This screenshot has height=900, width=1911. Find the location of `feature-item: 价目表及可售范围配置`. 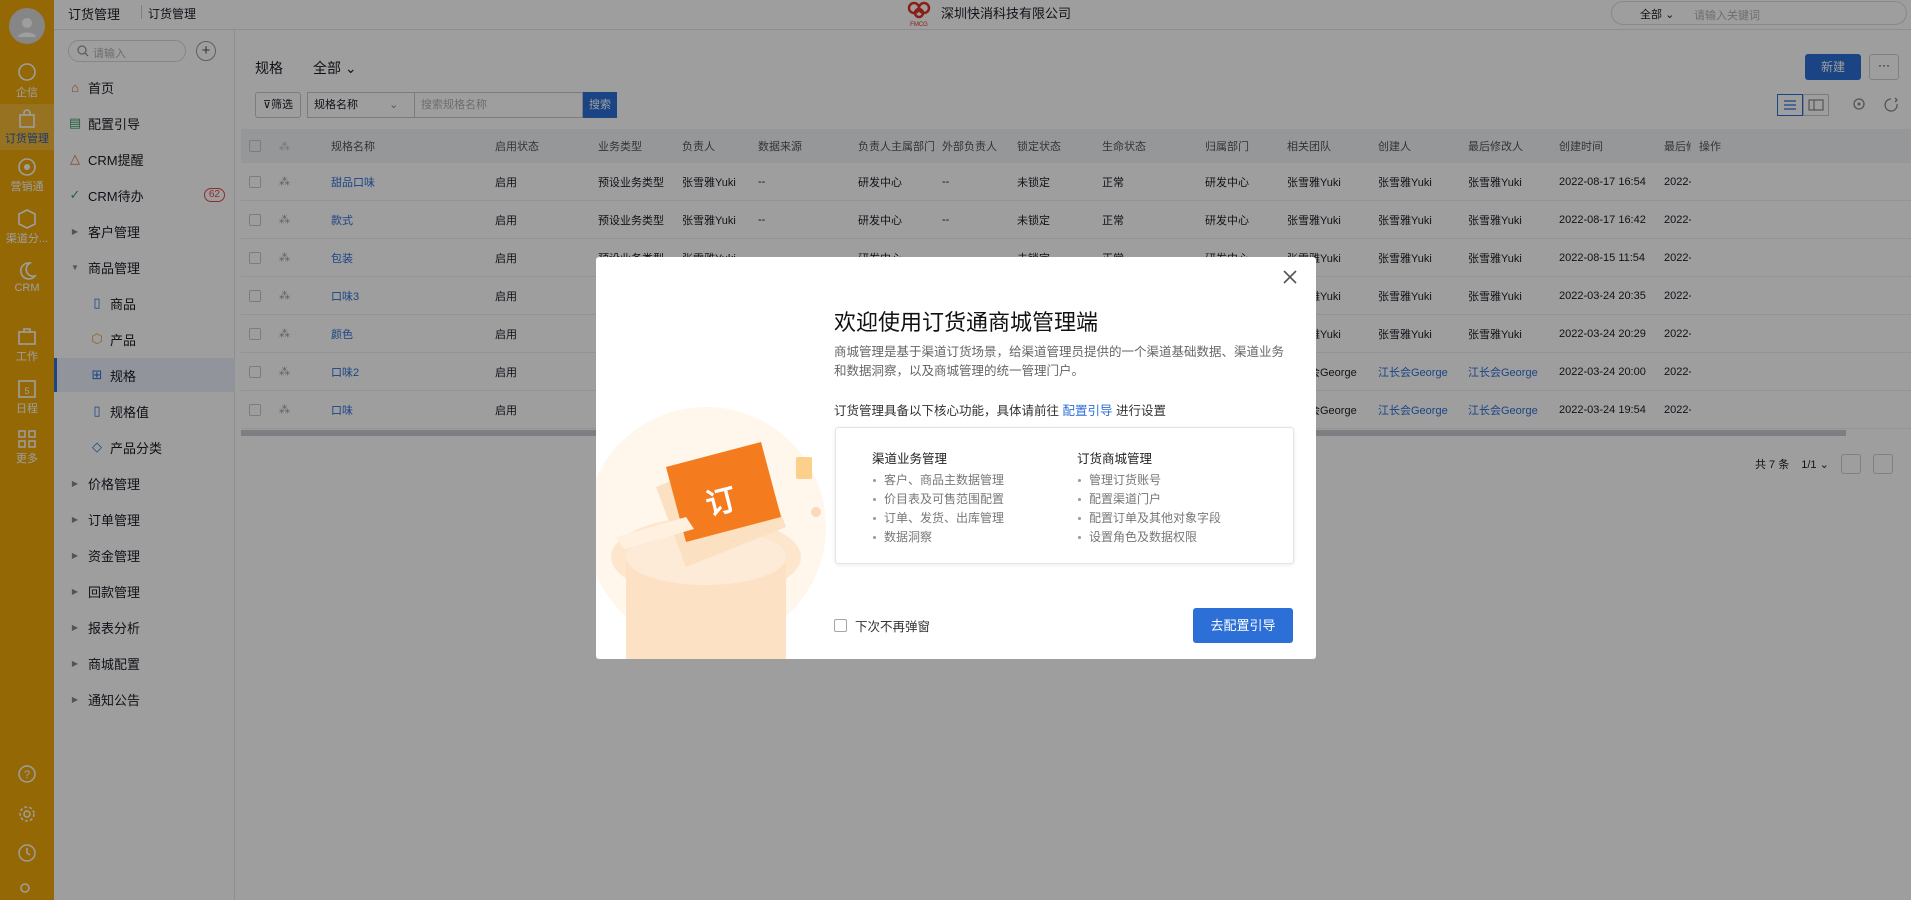

feature-item: 价目表及可售范围配置 is located at coordinates (938, 499).